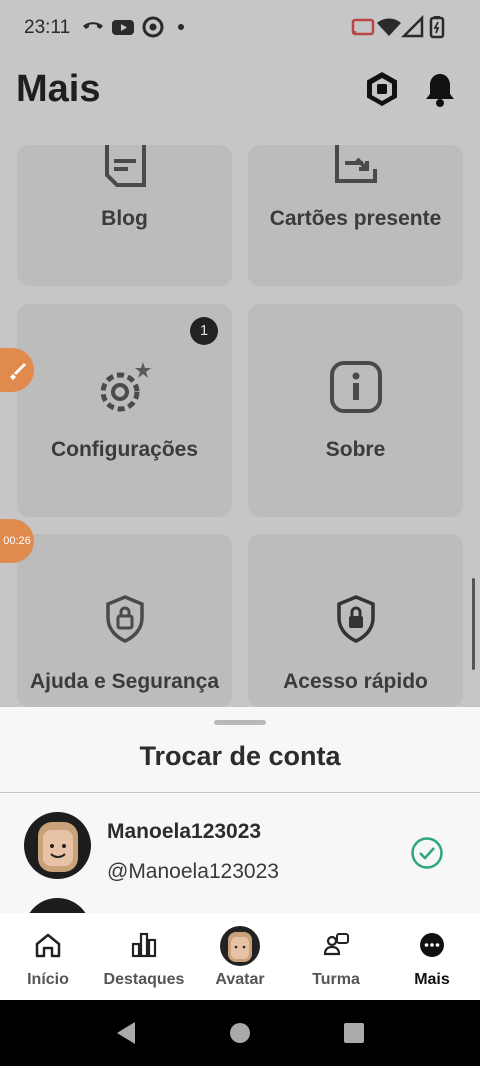 This screenshot has width=480, height=1066. I want to click on nav-label: Avatar, so click(240, 979).